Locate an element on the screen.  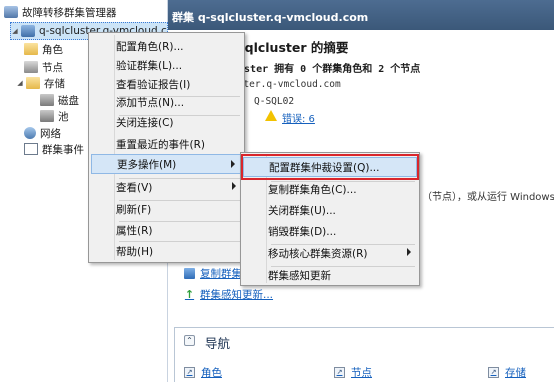
tree-root: 故障转移群集管理器 is located at coordinates (60, 12).